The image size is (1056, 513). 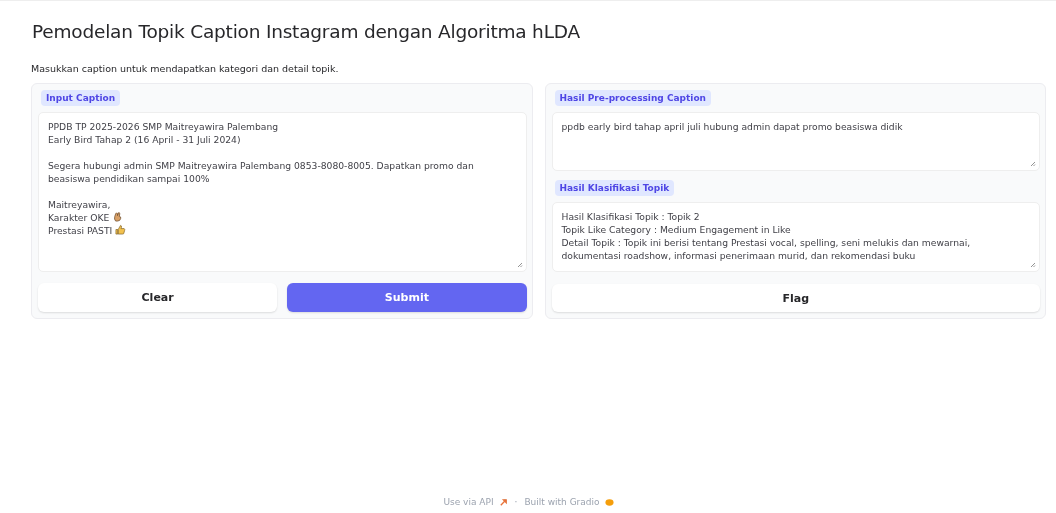 I want to click on hand-emoji-icon, so click(x=118, y=216).